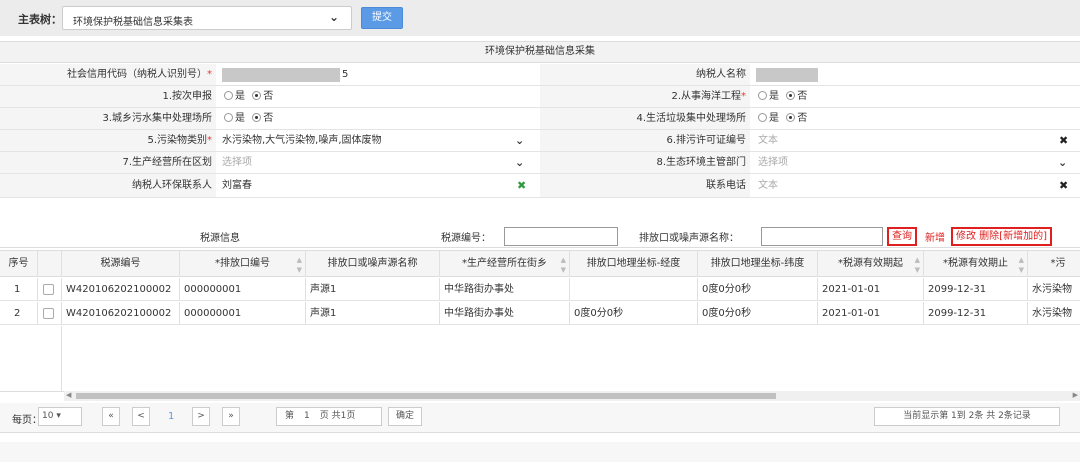 The width and height of the screenshot is (1080, 462). What do you see at coordinates (904, 140) in the screenshot?
I see `q6-input: 文本` at bounding box center [904, 140].